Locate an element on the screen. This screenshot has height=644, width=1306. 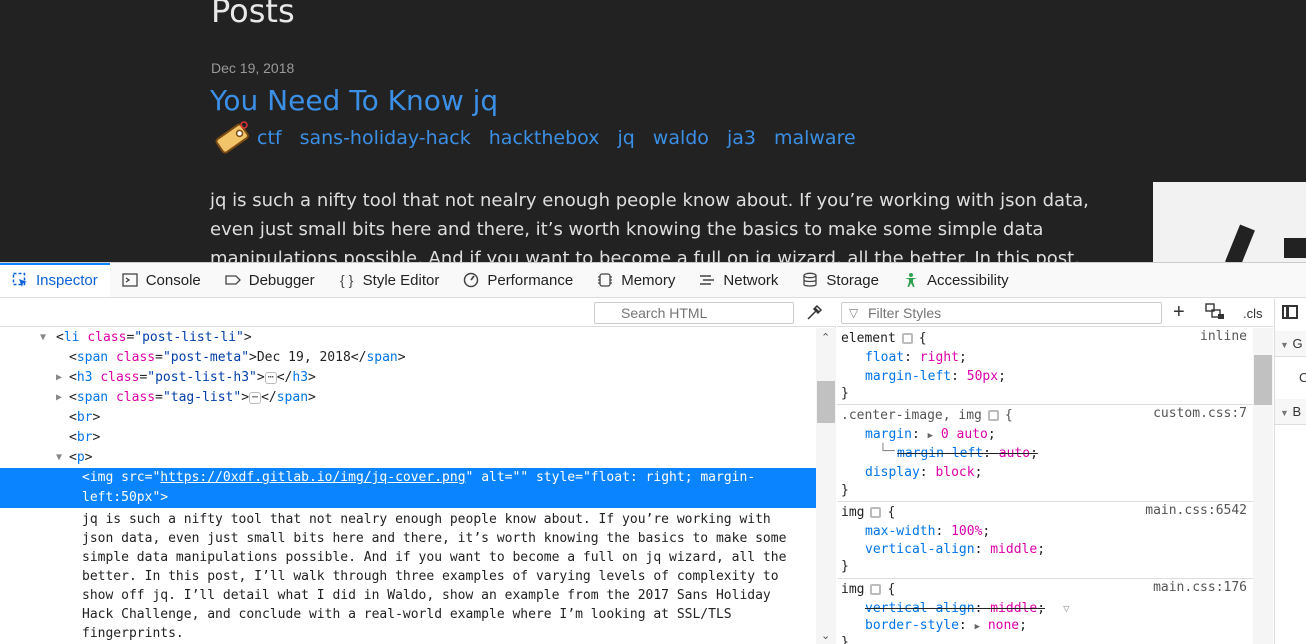
tag-link: ja3 is located at coordinates (741, 138).